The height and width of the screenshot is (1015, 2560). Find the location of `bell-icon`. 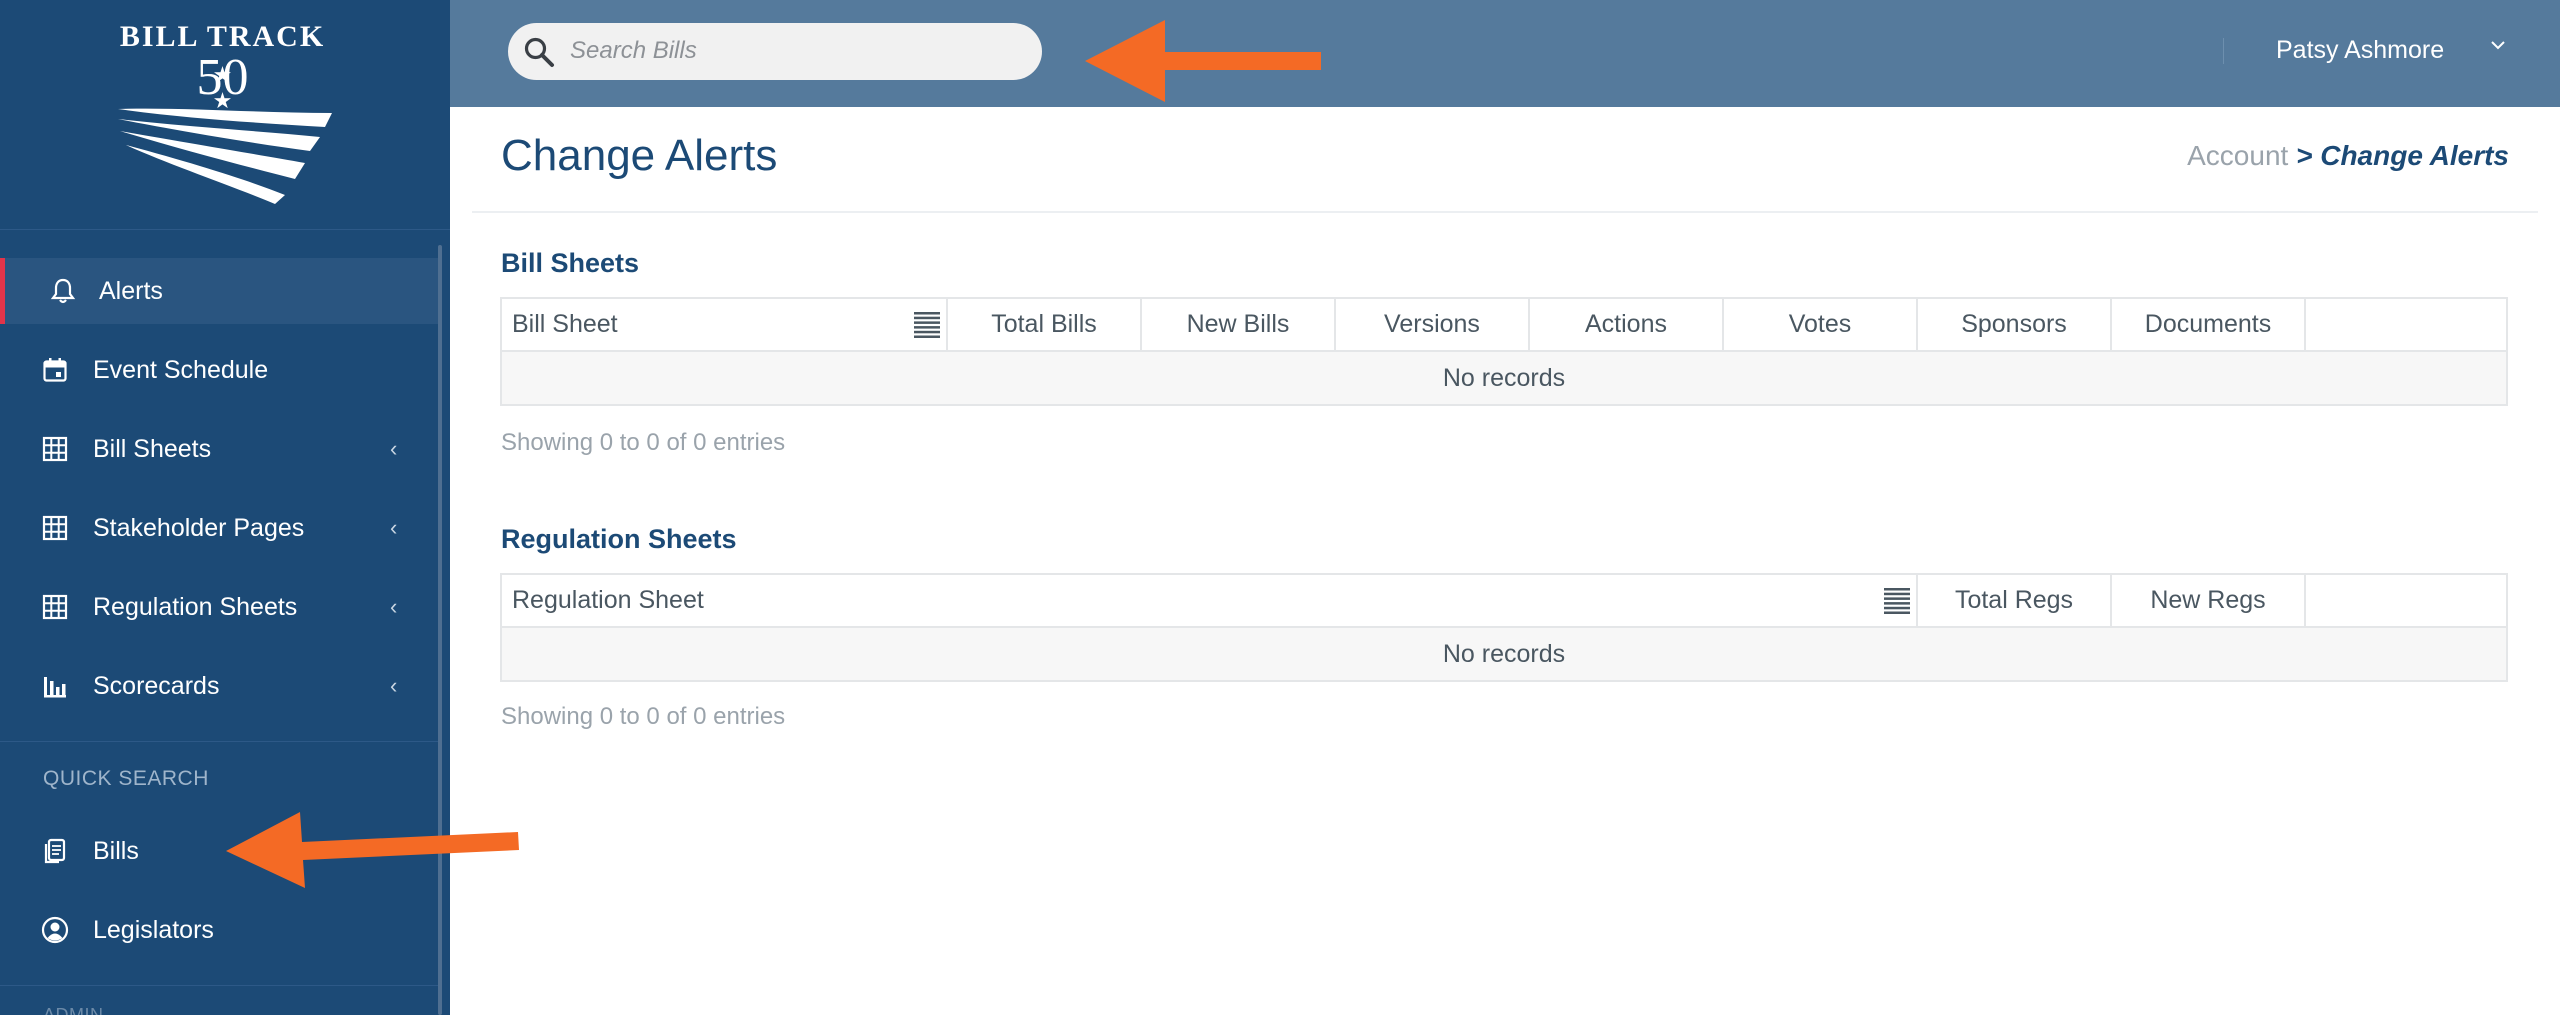

bell-icon is located at coordinates (63, 291).